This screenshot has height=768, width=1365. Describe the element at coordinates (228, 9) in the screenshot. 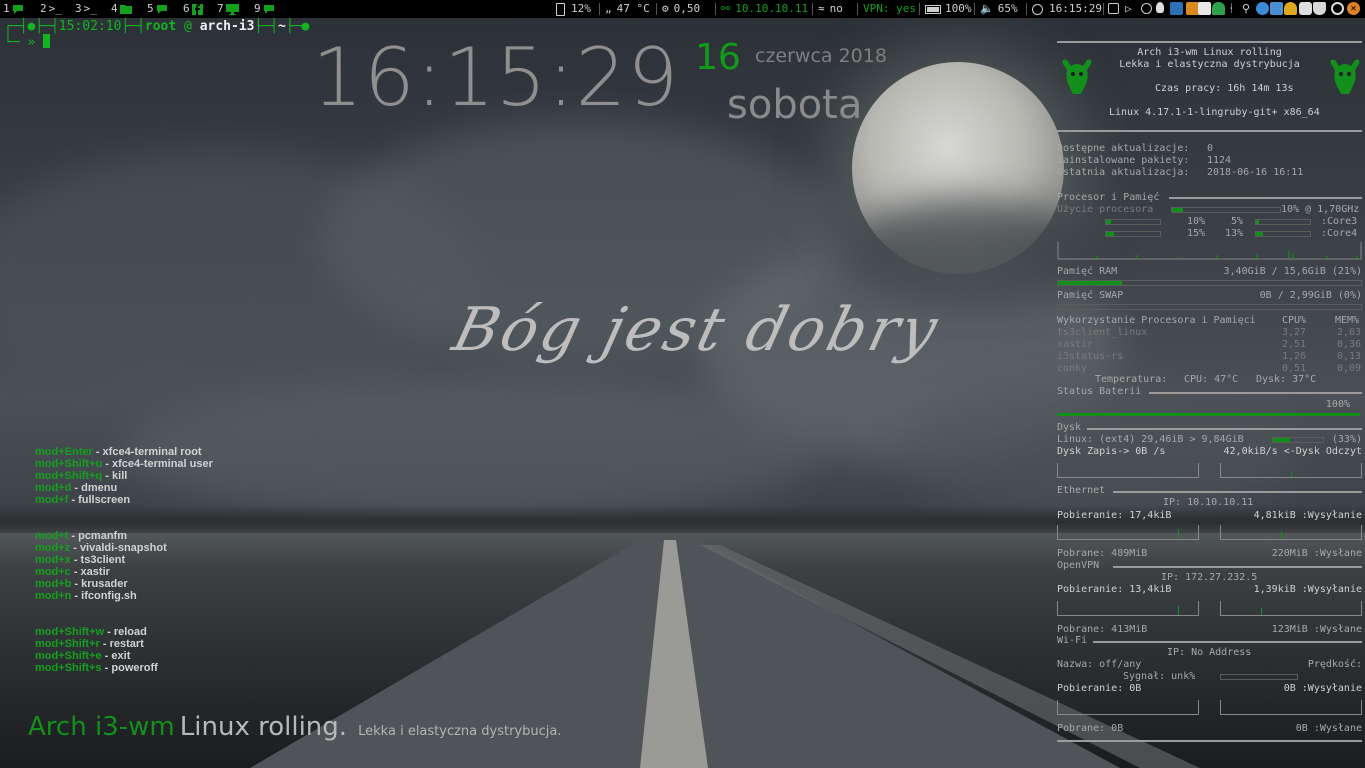

I see `workspace-7: 7` at that location.